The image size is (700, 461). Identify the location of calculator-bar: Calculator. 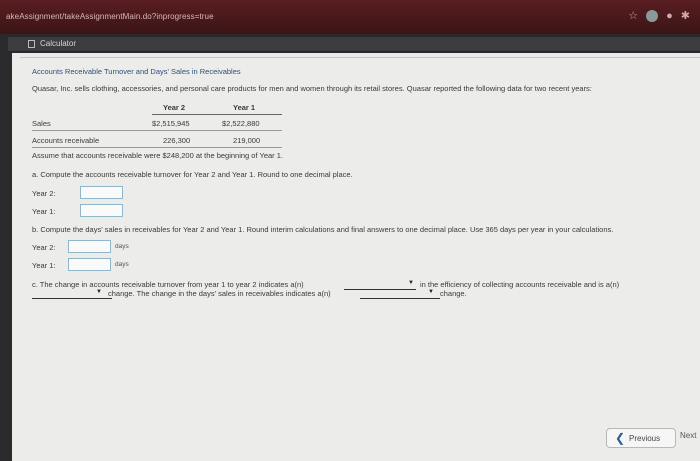
(354, 44).